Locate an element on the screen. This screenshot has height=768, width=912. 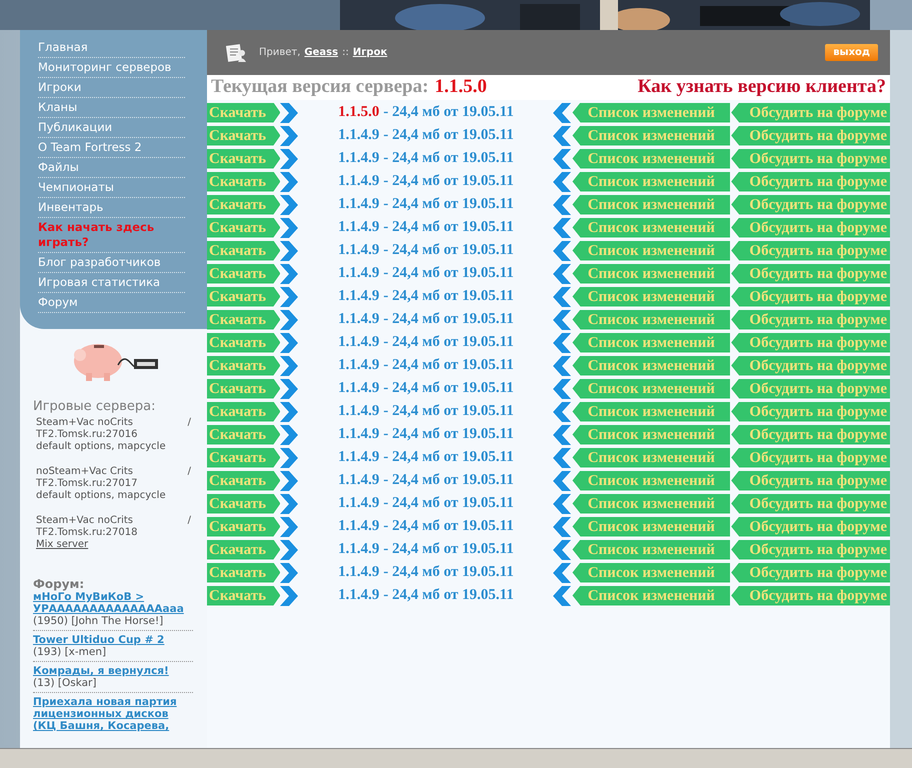
nav-link: O Team Fortress 2 is located at coordinates (111, 148).